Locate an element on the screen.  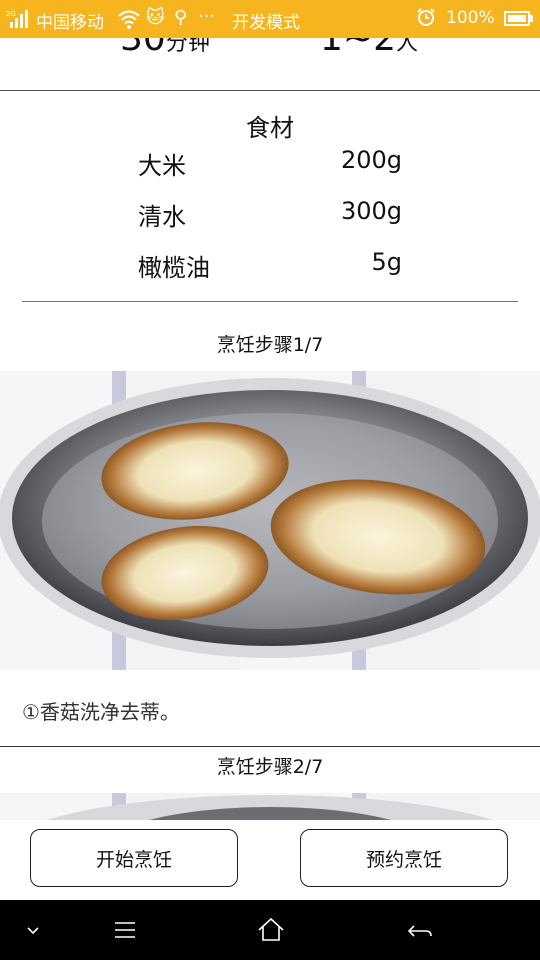
step-title: 烹饪步骤2/7 is located at coordinates (270, 767).